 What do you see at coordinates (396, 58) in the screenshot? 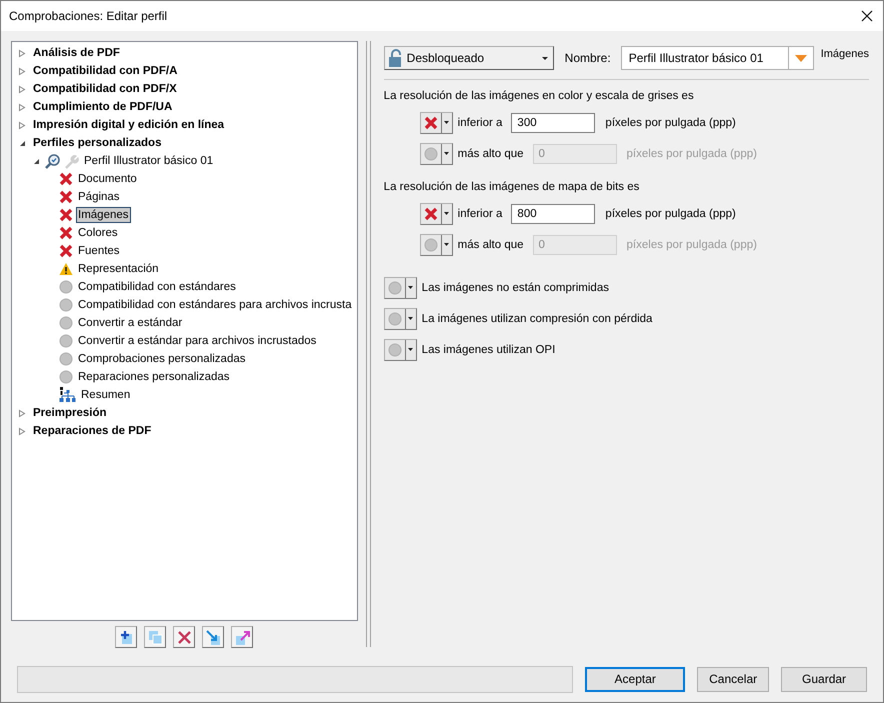
I see `padlock-icon` at bounding box center [396, 58].